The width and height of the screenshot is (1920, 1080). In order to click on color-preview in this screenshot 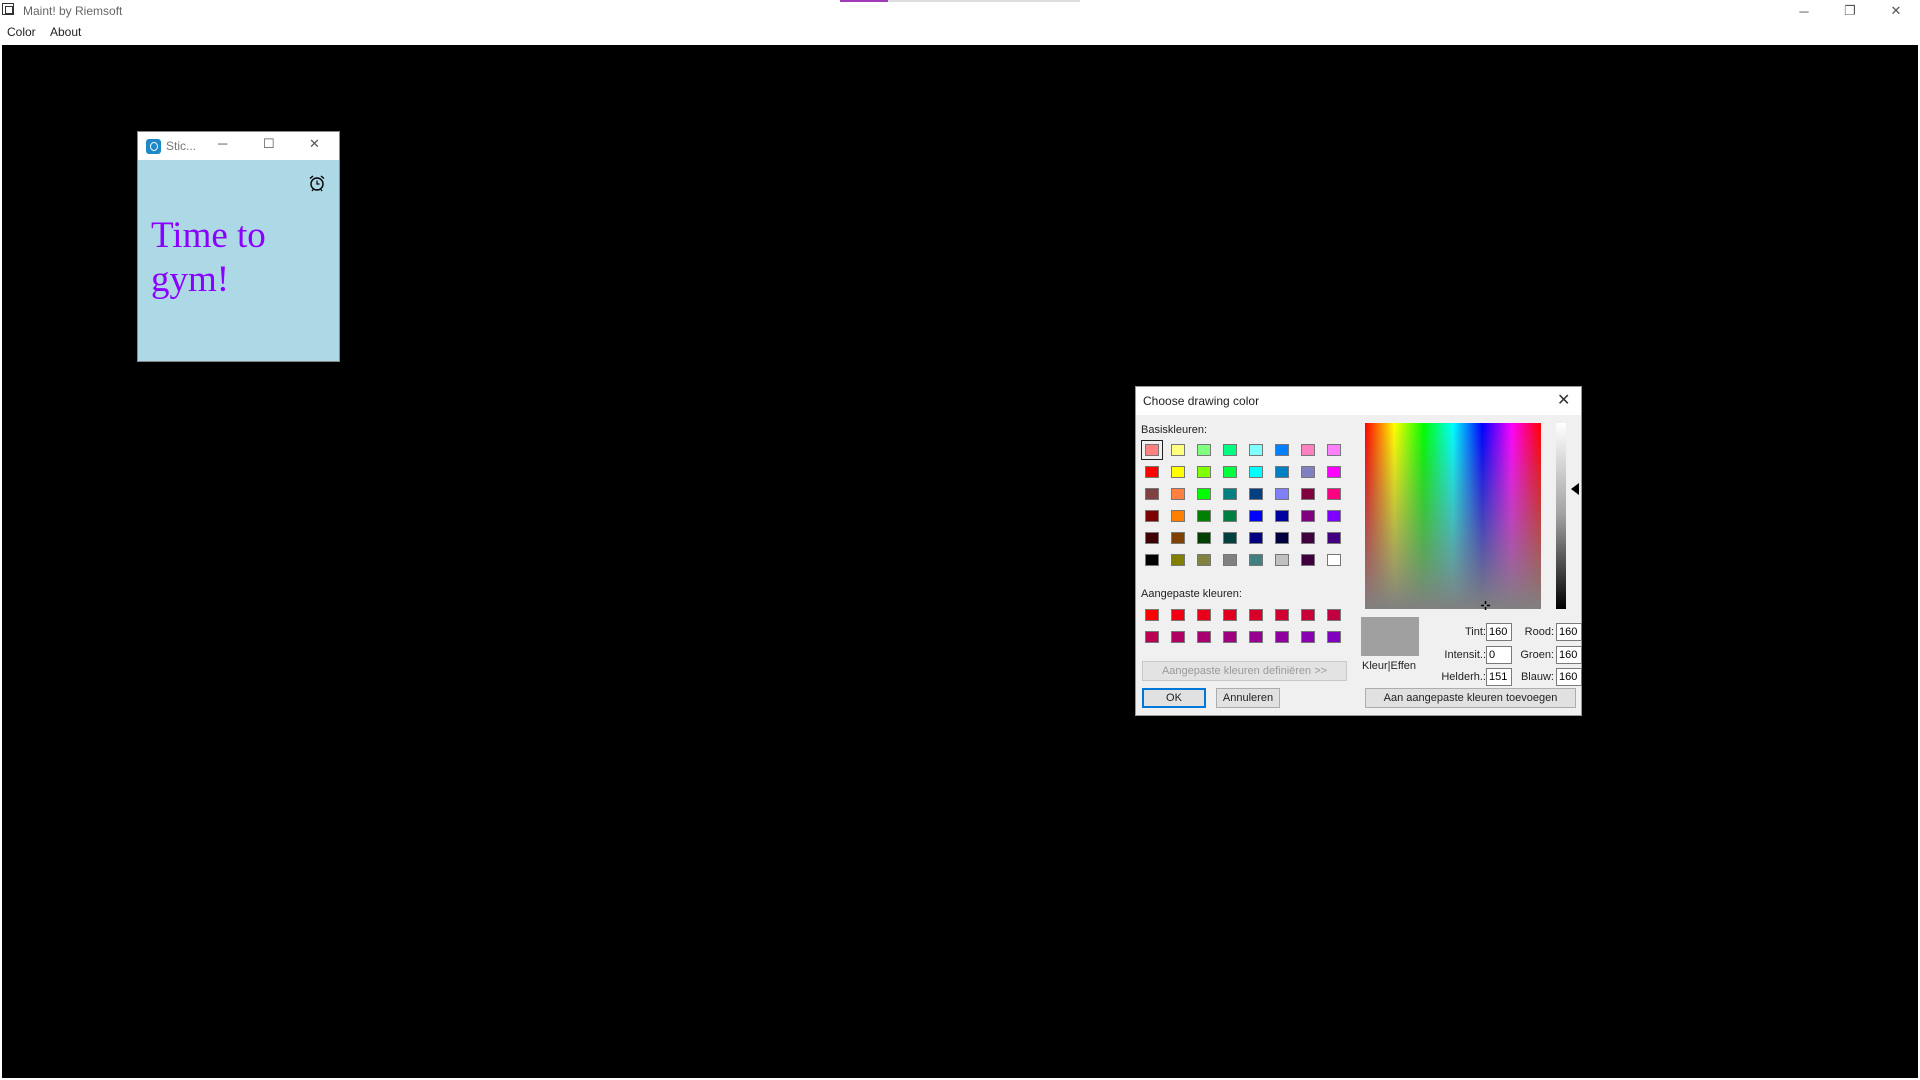, I will do `click(1390, 636)`.